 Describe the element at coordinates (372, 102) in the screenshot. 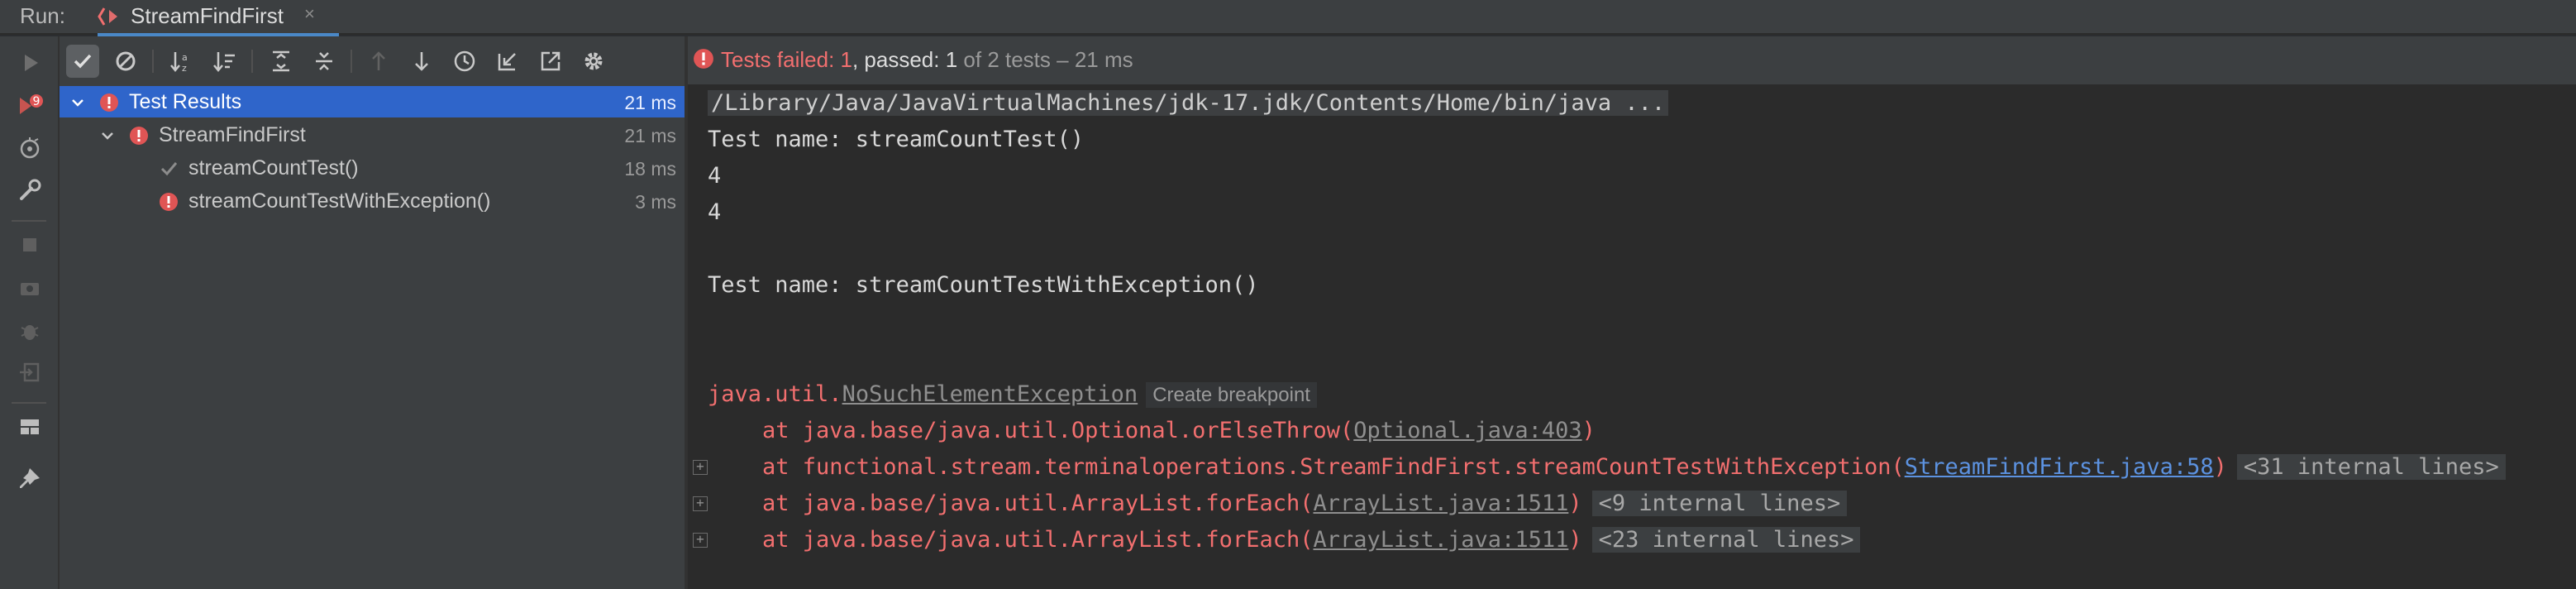

I see `tree-item-test-results: Test Results 21 ms` at that location.